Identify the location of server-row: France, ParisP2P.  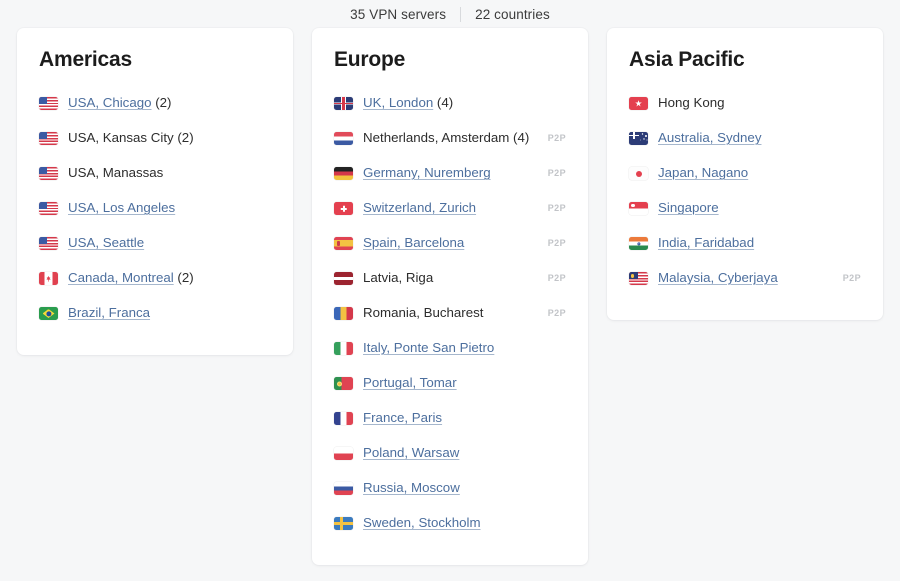
(450, 418).